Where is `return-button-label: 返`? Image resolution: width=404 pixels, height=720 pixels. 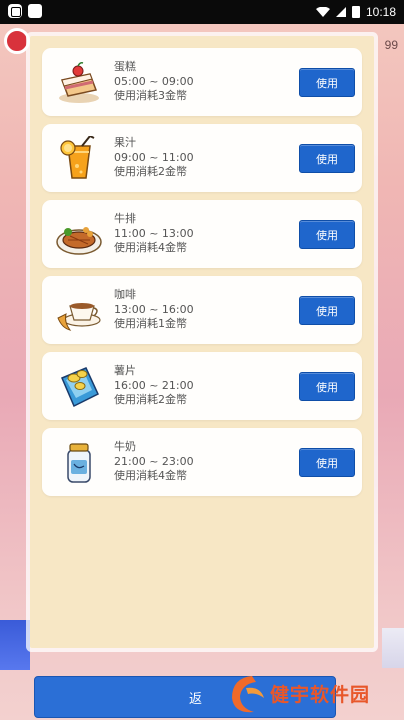
return-button-label: 返 is located at coordinates (196, 699).